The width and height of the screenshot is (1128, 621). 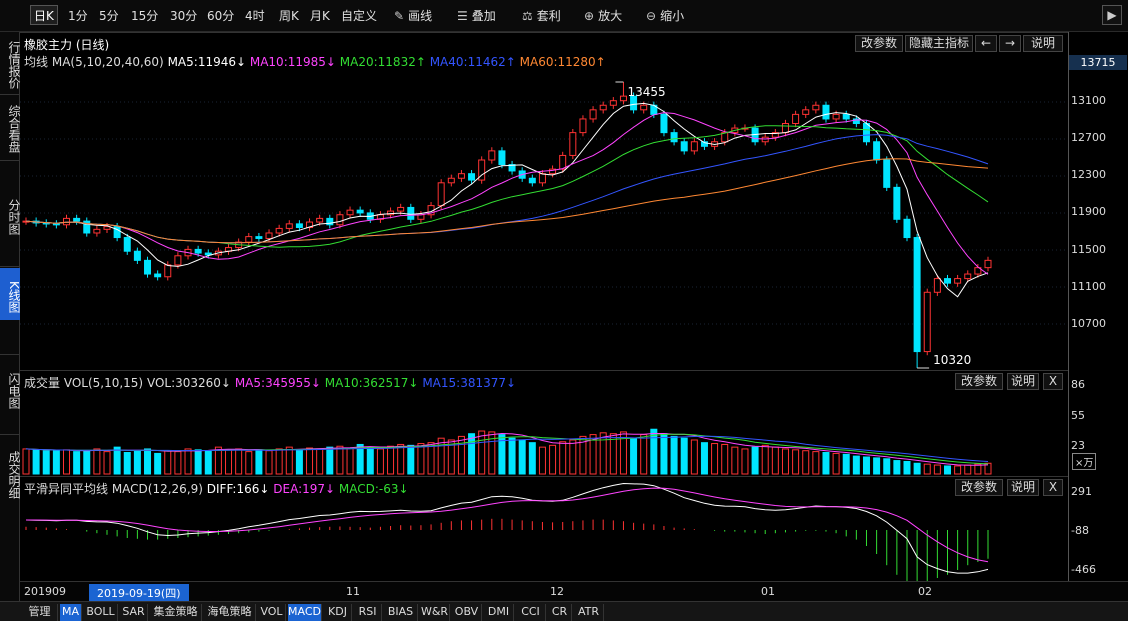 I want to click on tab-macd: MACD, so click(x=305, y=612).